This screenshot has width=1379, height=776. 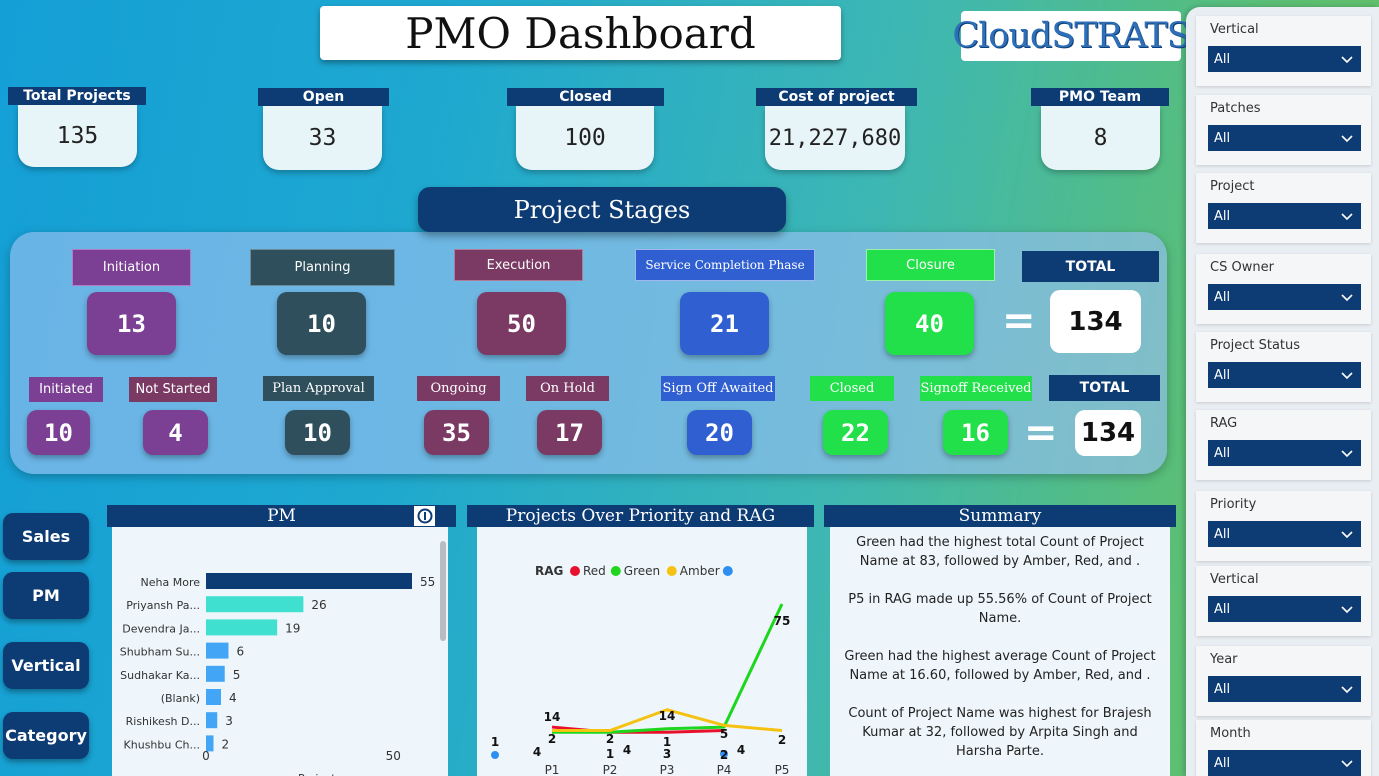 What do you see at coordinates (1233, 504) in the screenshot?
I see `slicer-label: Priority` at bounding box center [1233, 504].